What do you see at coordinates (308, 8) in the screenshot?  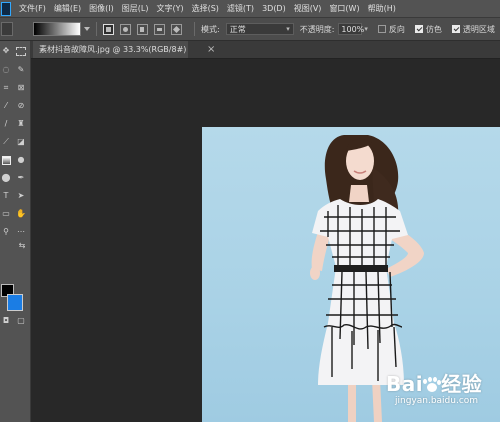 I see `menu-view: 视图(V)` at bounding box center [308, 8].